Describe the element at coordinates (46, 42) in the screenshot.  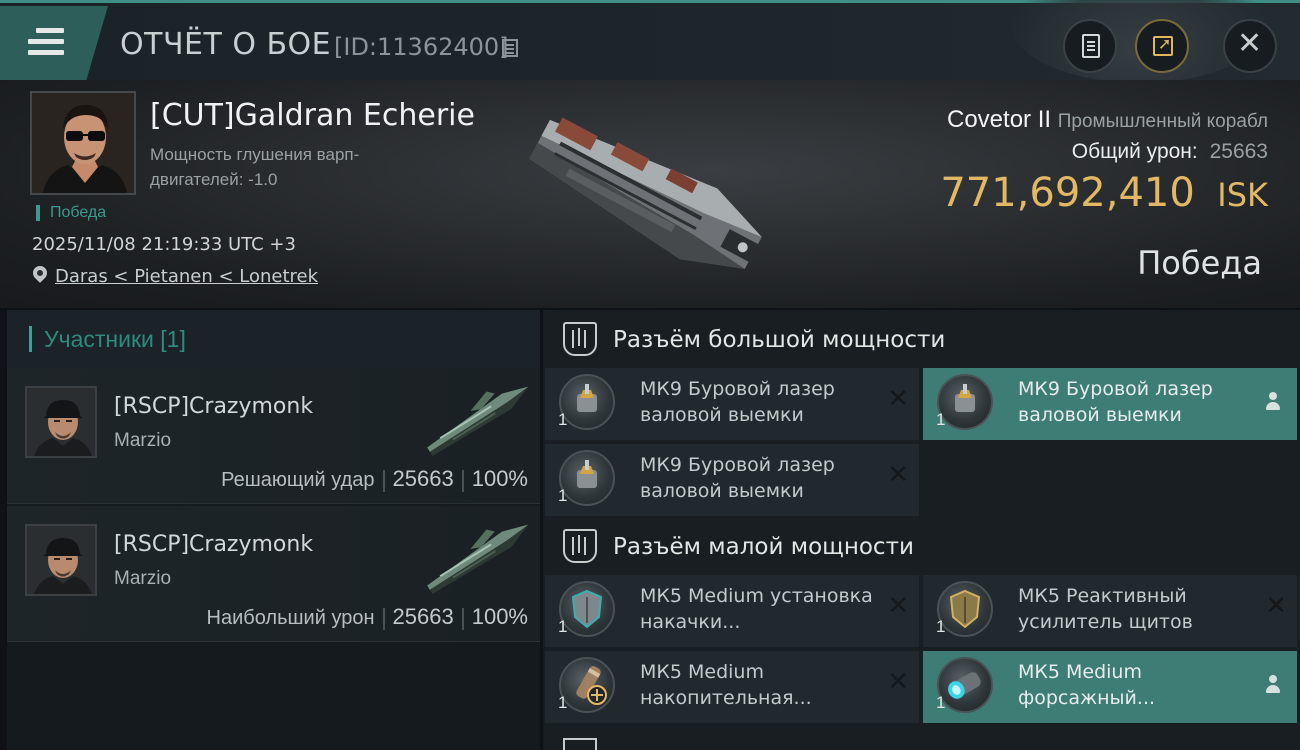
I see `menu-icon` at that location.